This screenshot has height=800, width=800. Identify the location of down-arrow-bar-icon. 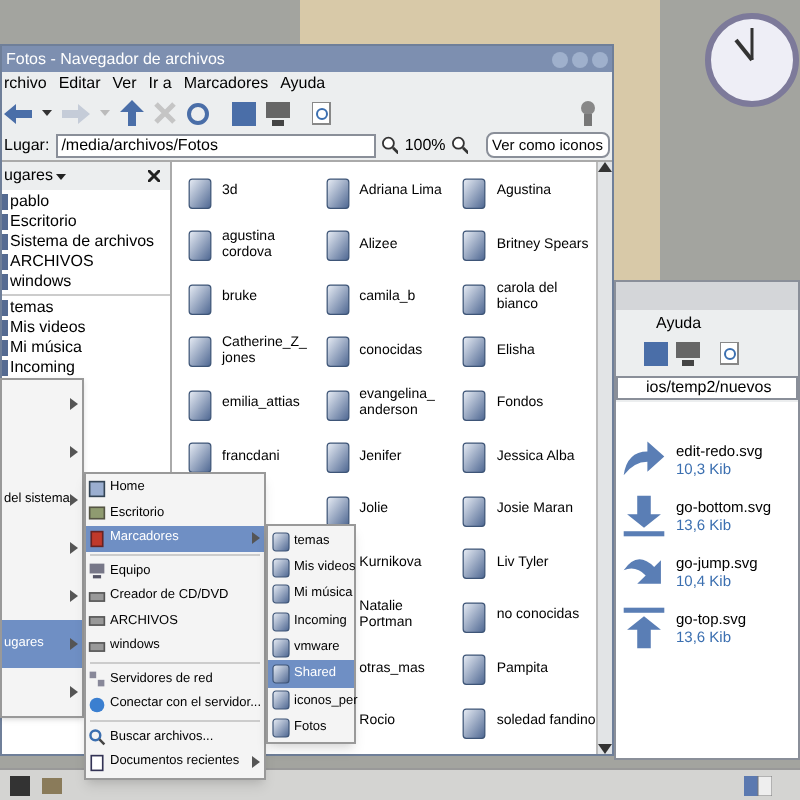
(644, 516).